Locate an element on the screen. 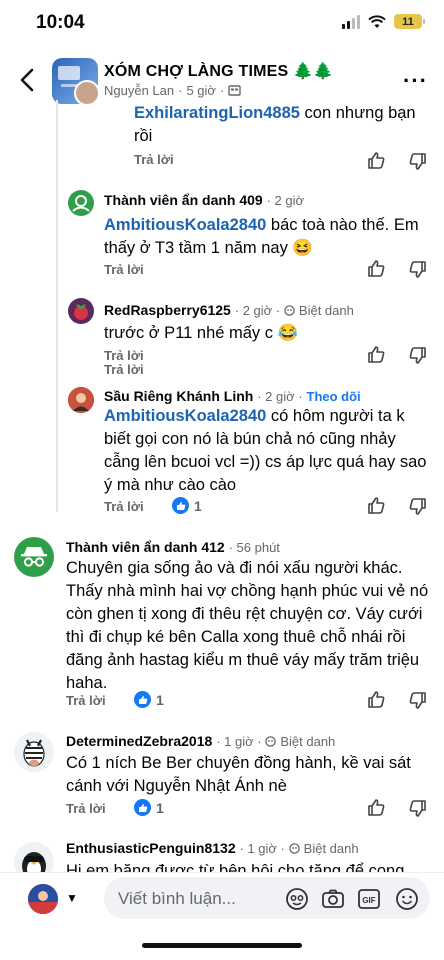  incognito-icon is located at coordinates (34, 557).